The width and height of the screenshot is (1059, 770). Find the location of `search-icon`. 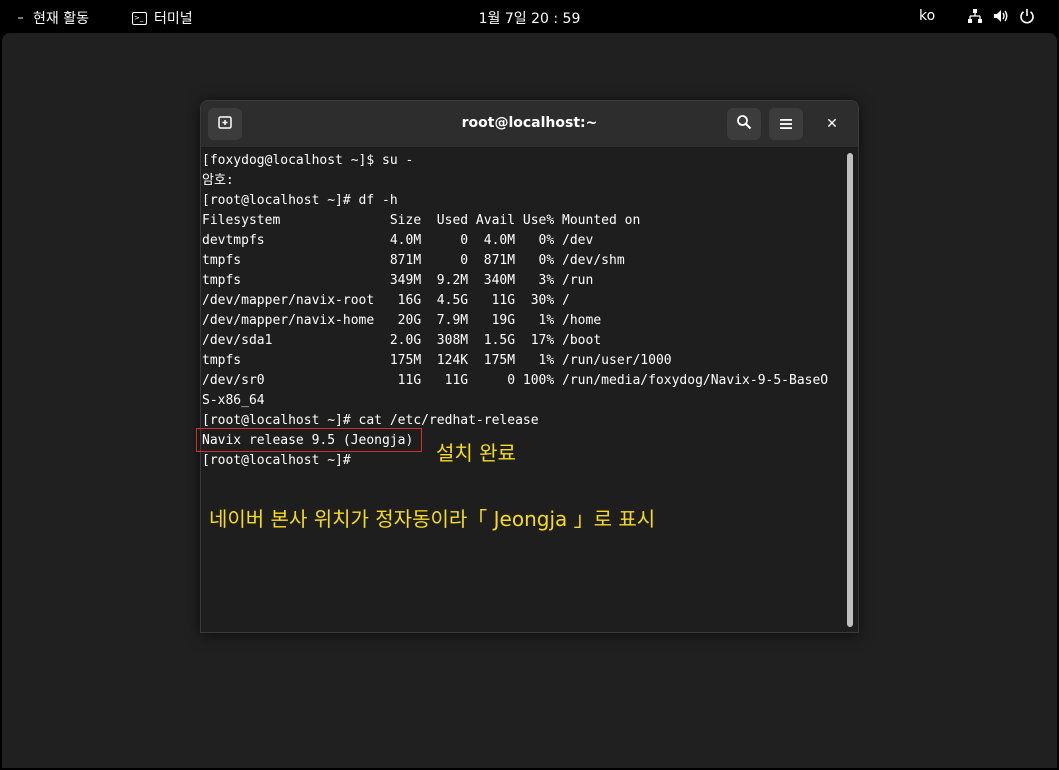

search-icon is located at coordinates (744, 124).